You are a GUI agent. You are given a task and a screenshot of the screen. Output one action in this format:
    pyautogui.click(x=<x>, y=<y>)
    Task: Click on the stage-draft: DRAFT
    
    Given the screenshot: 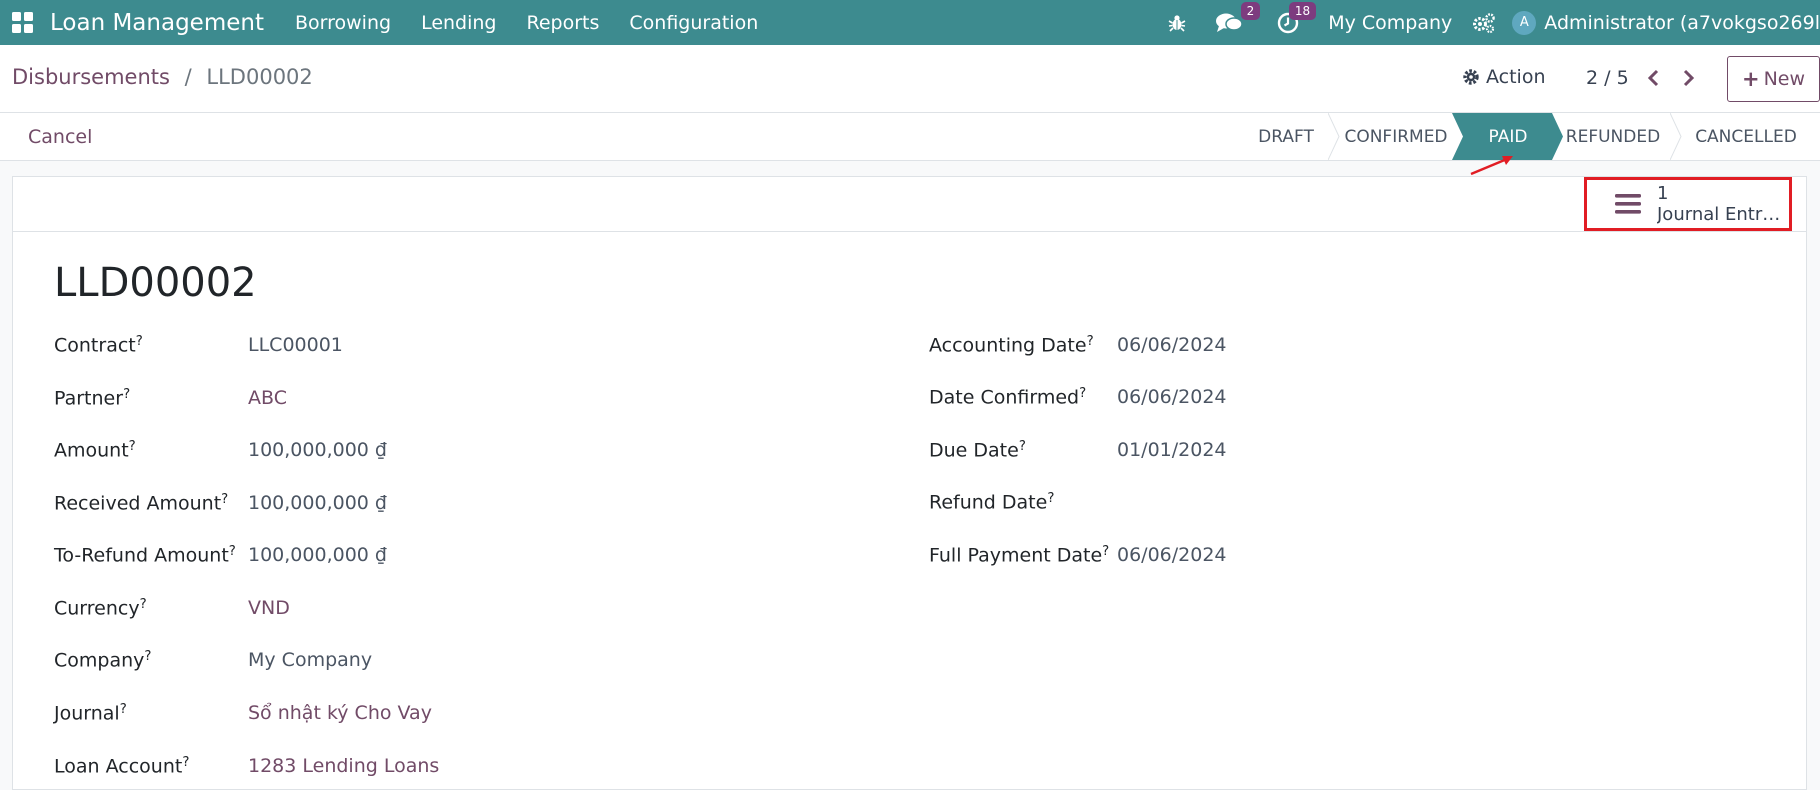 What is the action you would take?
    pyautogui.click(x=1291, y=136)
    